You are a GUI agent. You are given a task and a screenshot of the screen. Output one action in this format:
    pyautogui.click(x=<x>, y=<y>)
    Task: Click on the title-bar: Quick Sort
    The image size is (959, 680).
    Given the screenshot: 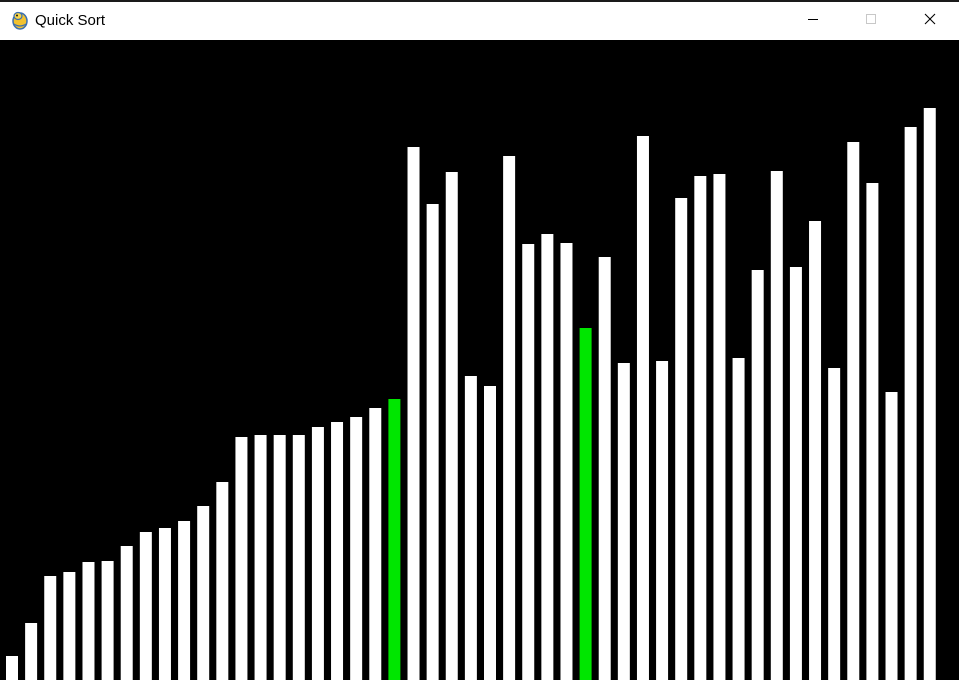 What is the action you would take?
    pyautogui.click(x=479, y=21)
    